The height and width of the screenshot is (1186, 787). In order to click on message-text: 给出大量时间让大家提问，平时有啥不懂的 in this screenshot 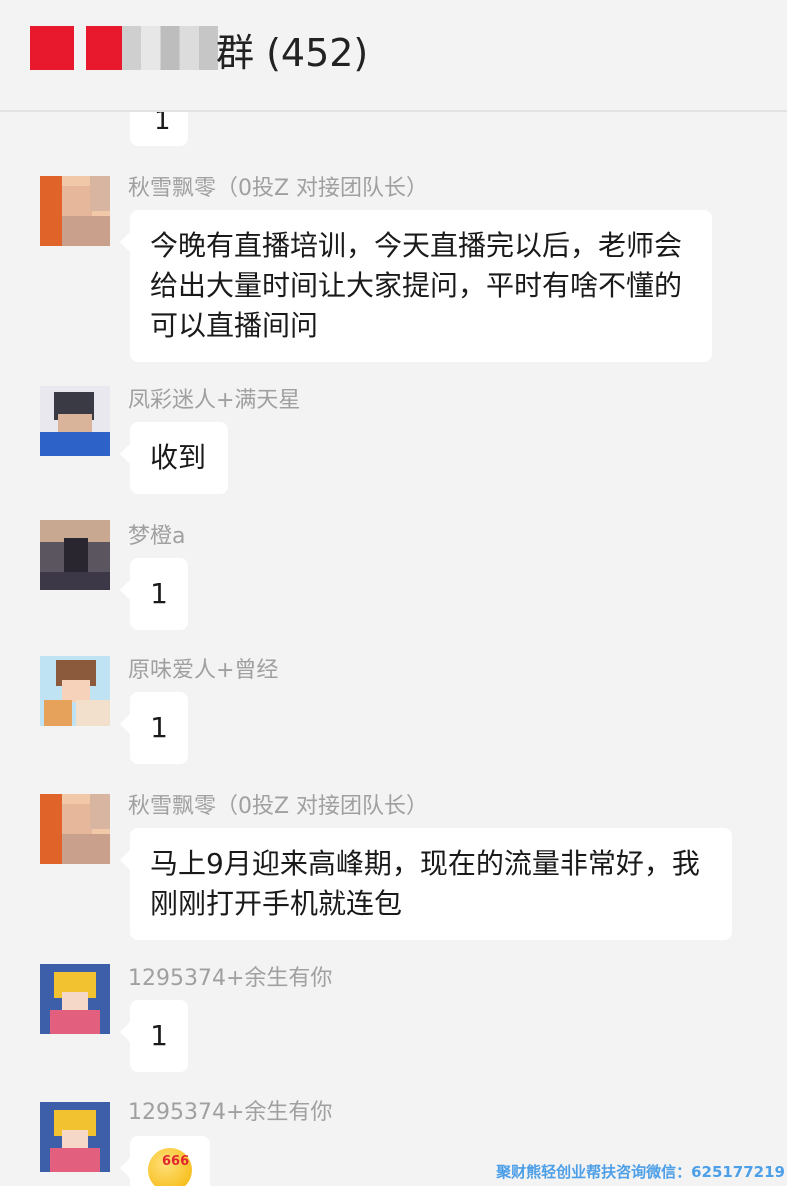, I will do `click(416, 285)`.